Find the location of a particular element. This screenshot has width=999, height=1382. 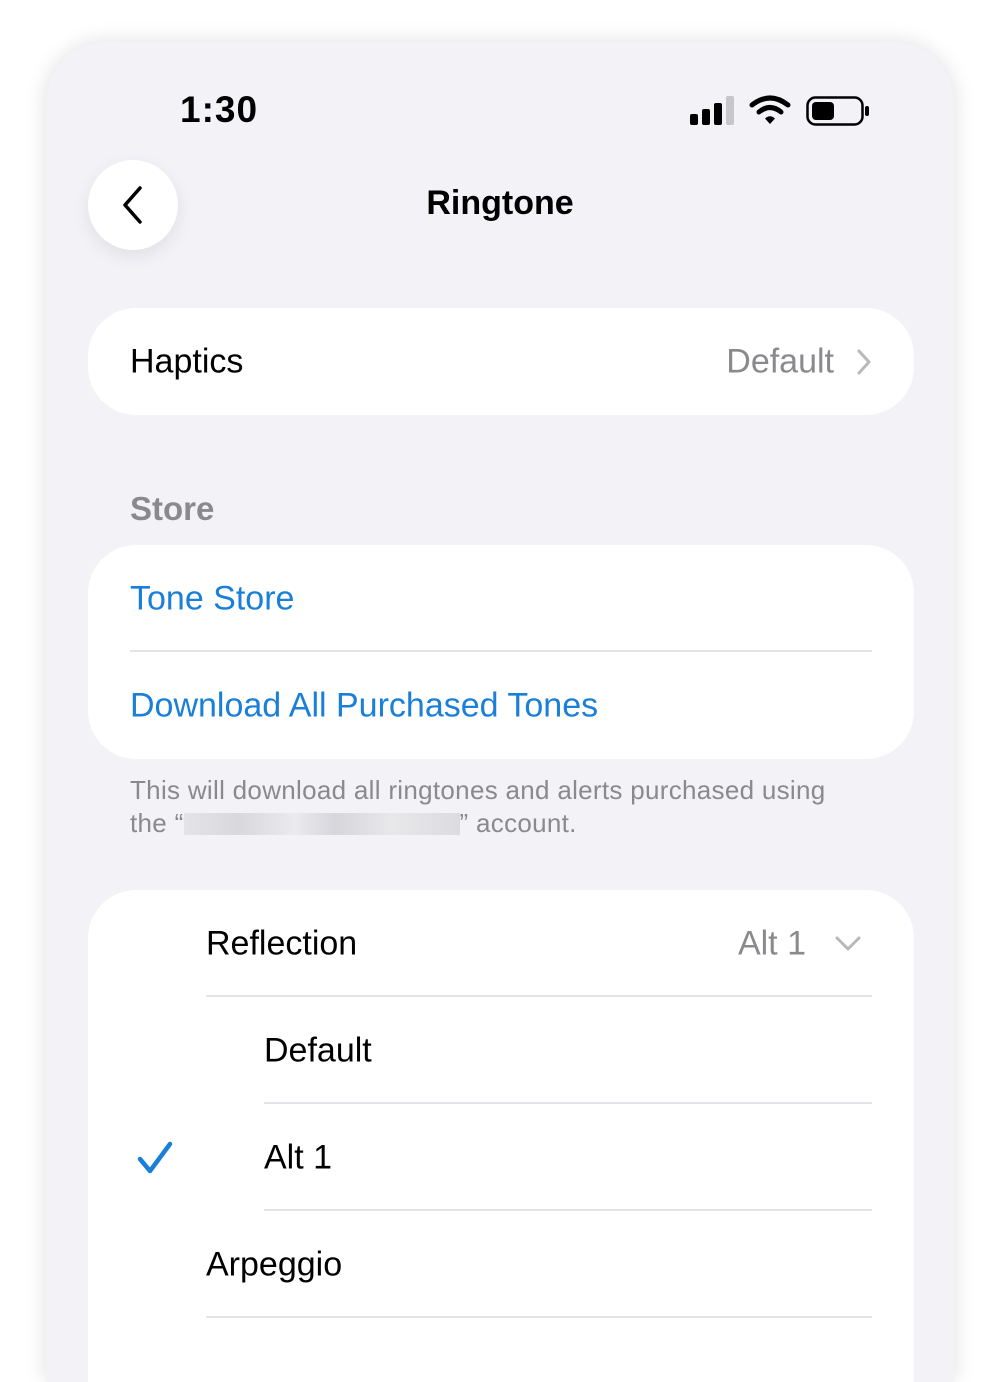

row-divider is located at coordinates (539, 1317).